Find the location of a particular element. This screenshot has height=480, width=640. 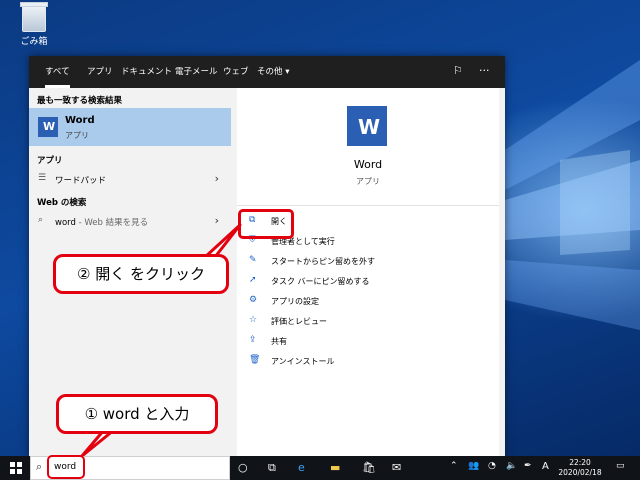

tab-apps: アプリ is located at coordinates (100, 72).